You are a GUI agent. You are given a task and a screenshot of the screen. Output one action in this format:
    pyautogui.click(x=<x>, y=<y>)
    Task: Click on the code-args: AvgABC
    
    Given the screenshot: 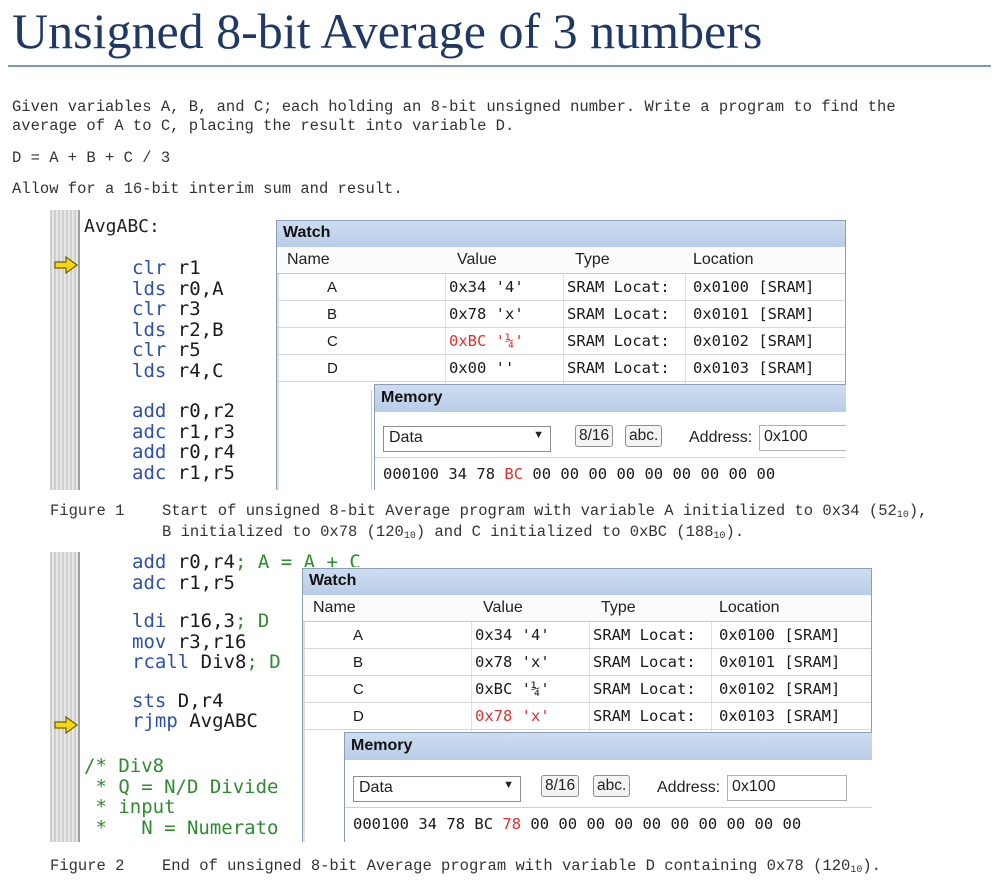 What is the action you would take?
    pyautogui.click(x=223, y=721)
    